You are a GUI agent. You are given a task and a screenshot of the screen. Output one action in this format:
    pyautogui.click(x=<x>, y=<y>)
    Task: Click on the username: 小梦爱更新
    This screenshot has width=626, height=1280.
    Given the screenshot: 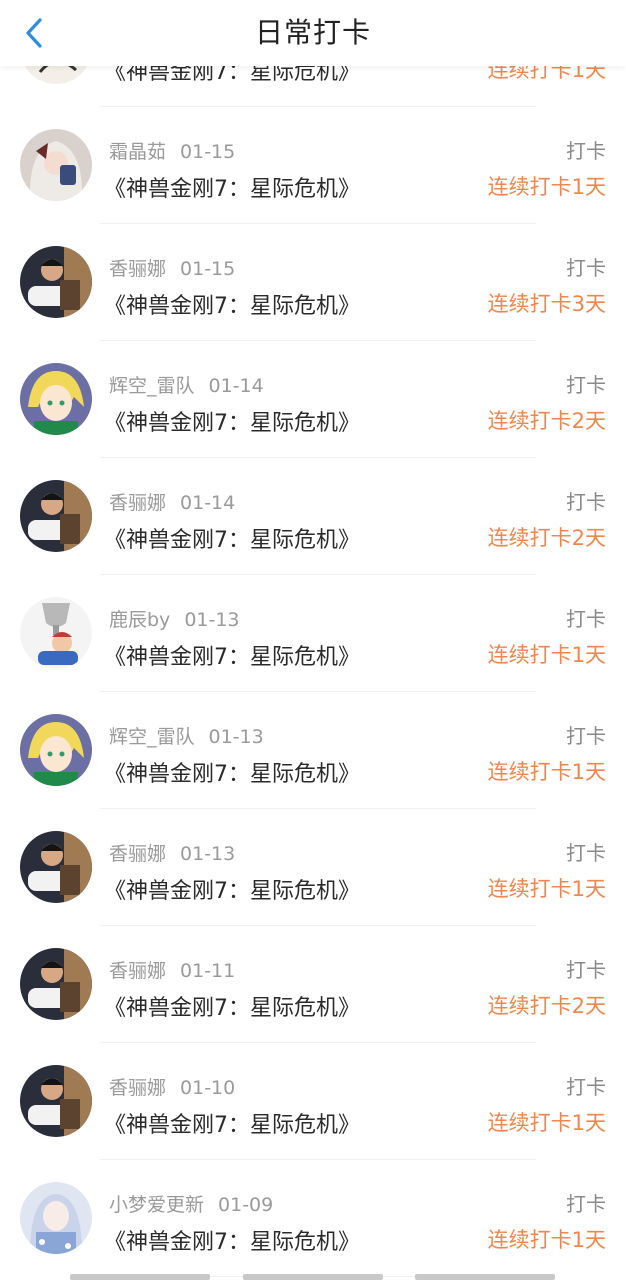 What is the action you would take?
    pyautogui.click(x=156, y=1205)
    